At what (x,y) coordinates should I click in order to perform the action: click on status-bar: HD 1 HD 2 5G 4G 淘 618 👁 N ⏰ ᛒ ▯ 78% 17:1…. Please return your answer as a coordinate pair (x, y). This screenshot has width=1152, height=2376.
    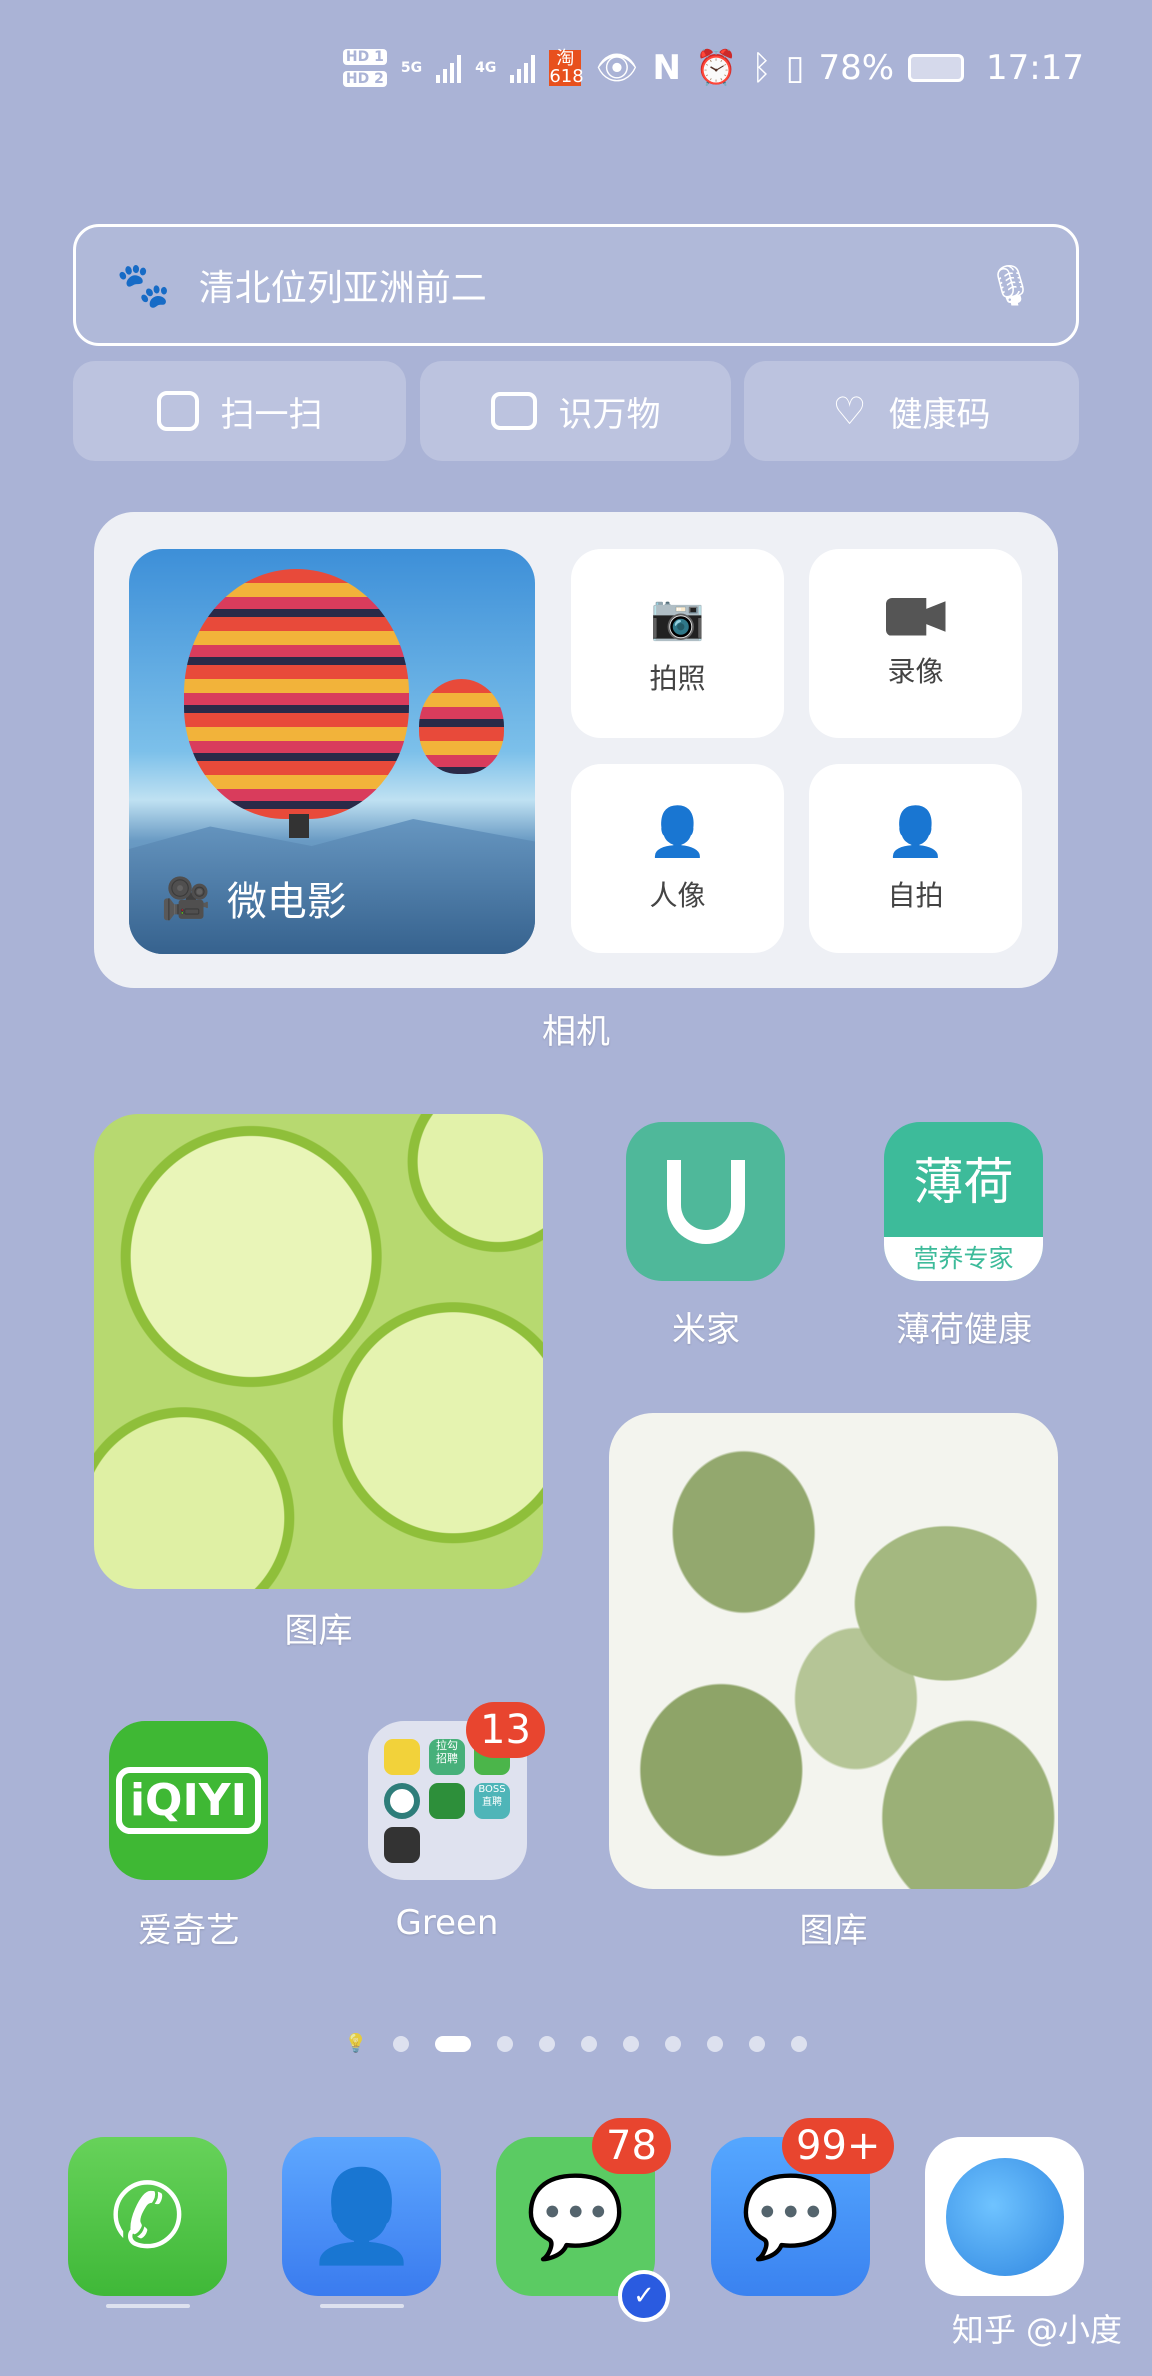
    Looking at the image, I should click on (713, 68).